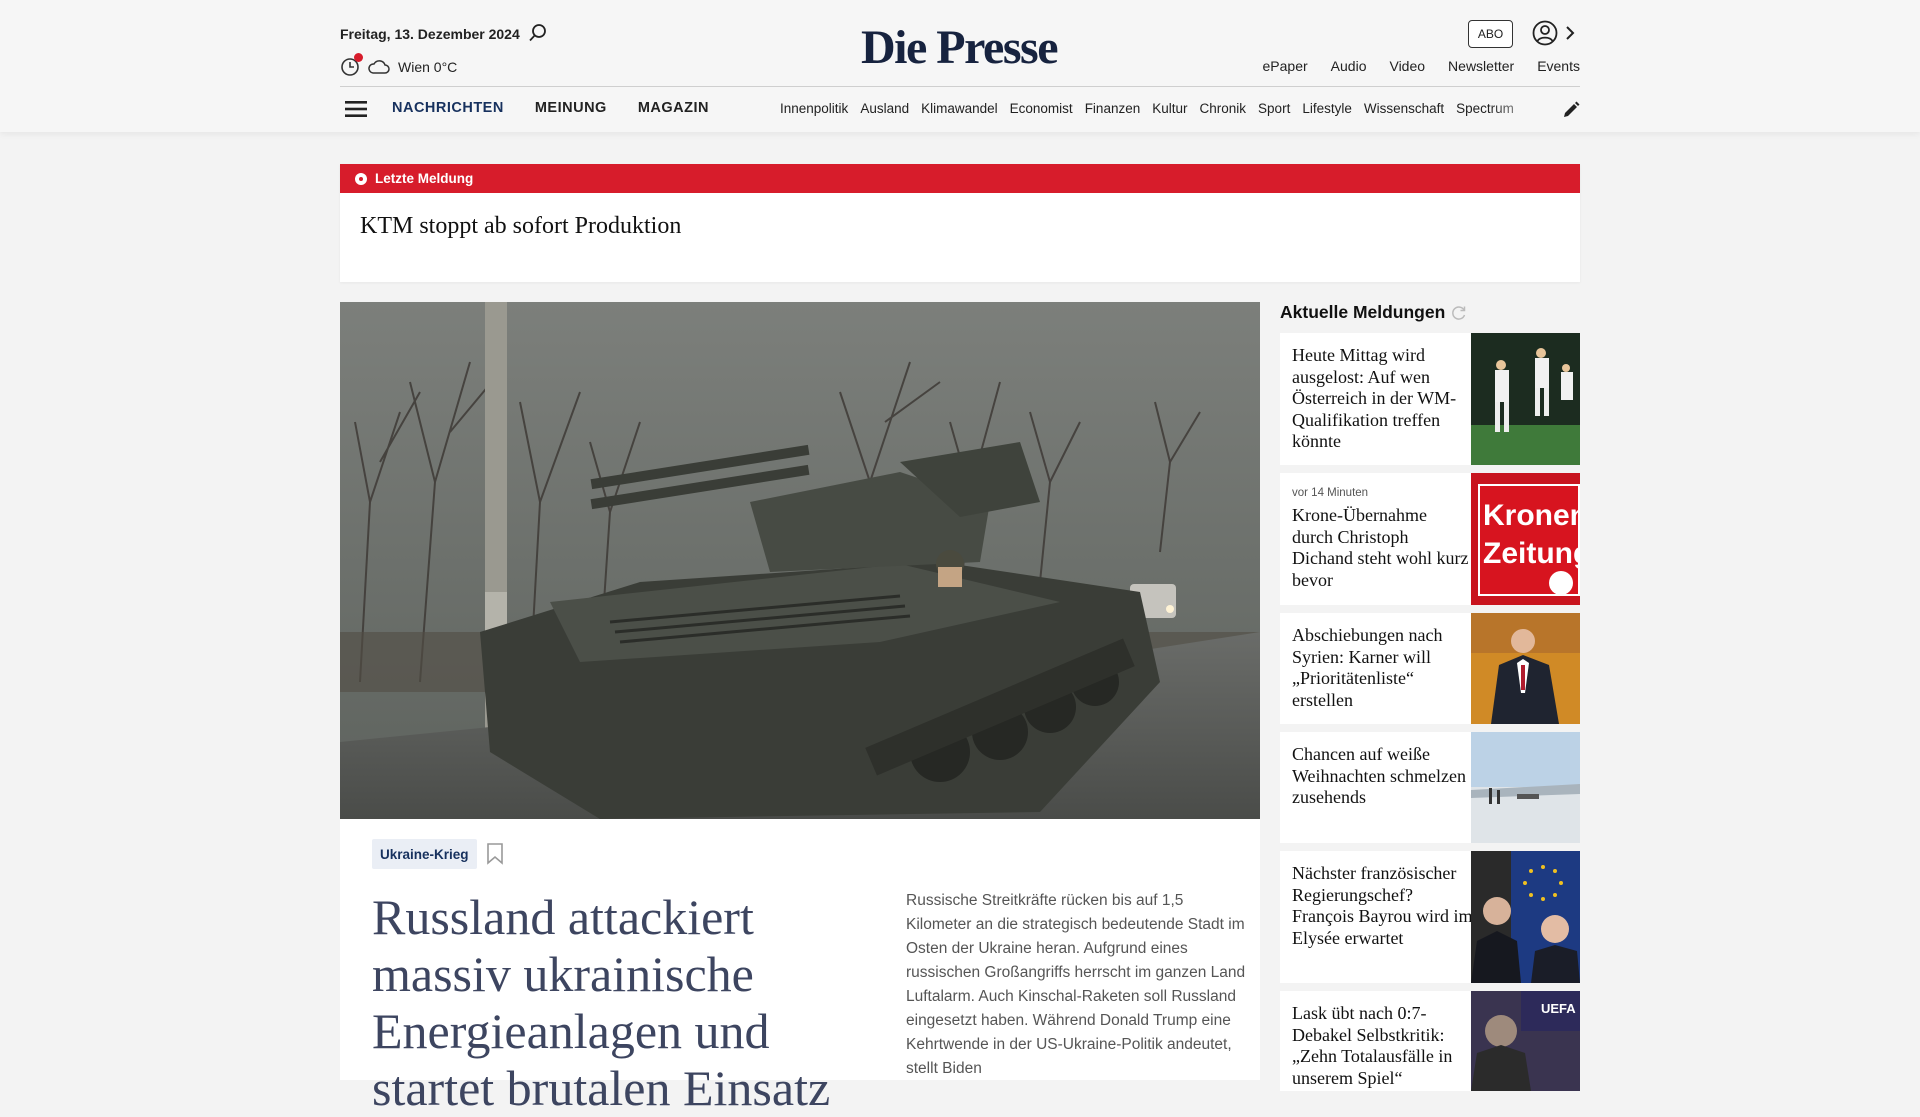  I want to click on kronen-word: Kronen, so click(1531, 515).